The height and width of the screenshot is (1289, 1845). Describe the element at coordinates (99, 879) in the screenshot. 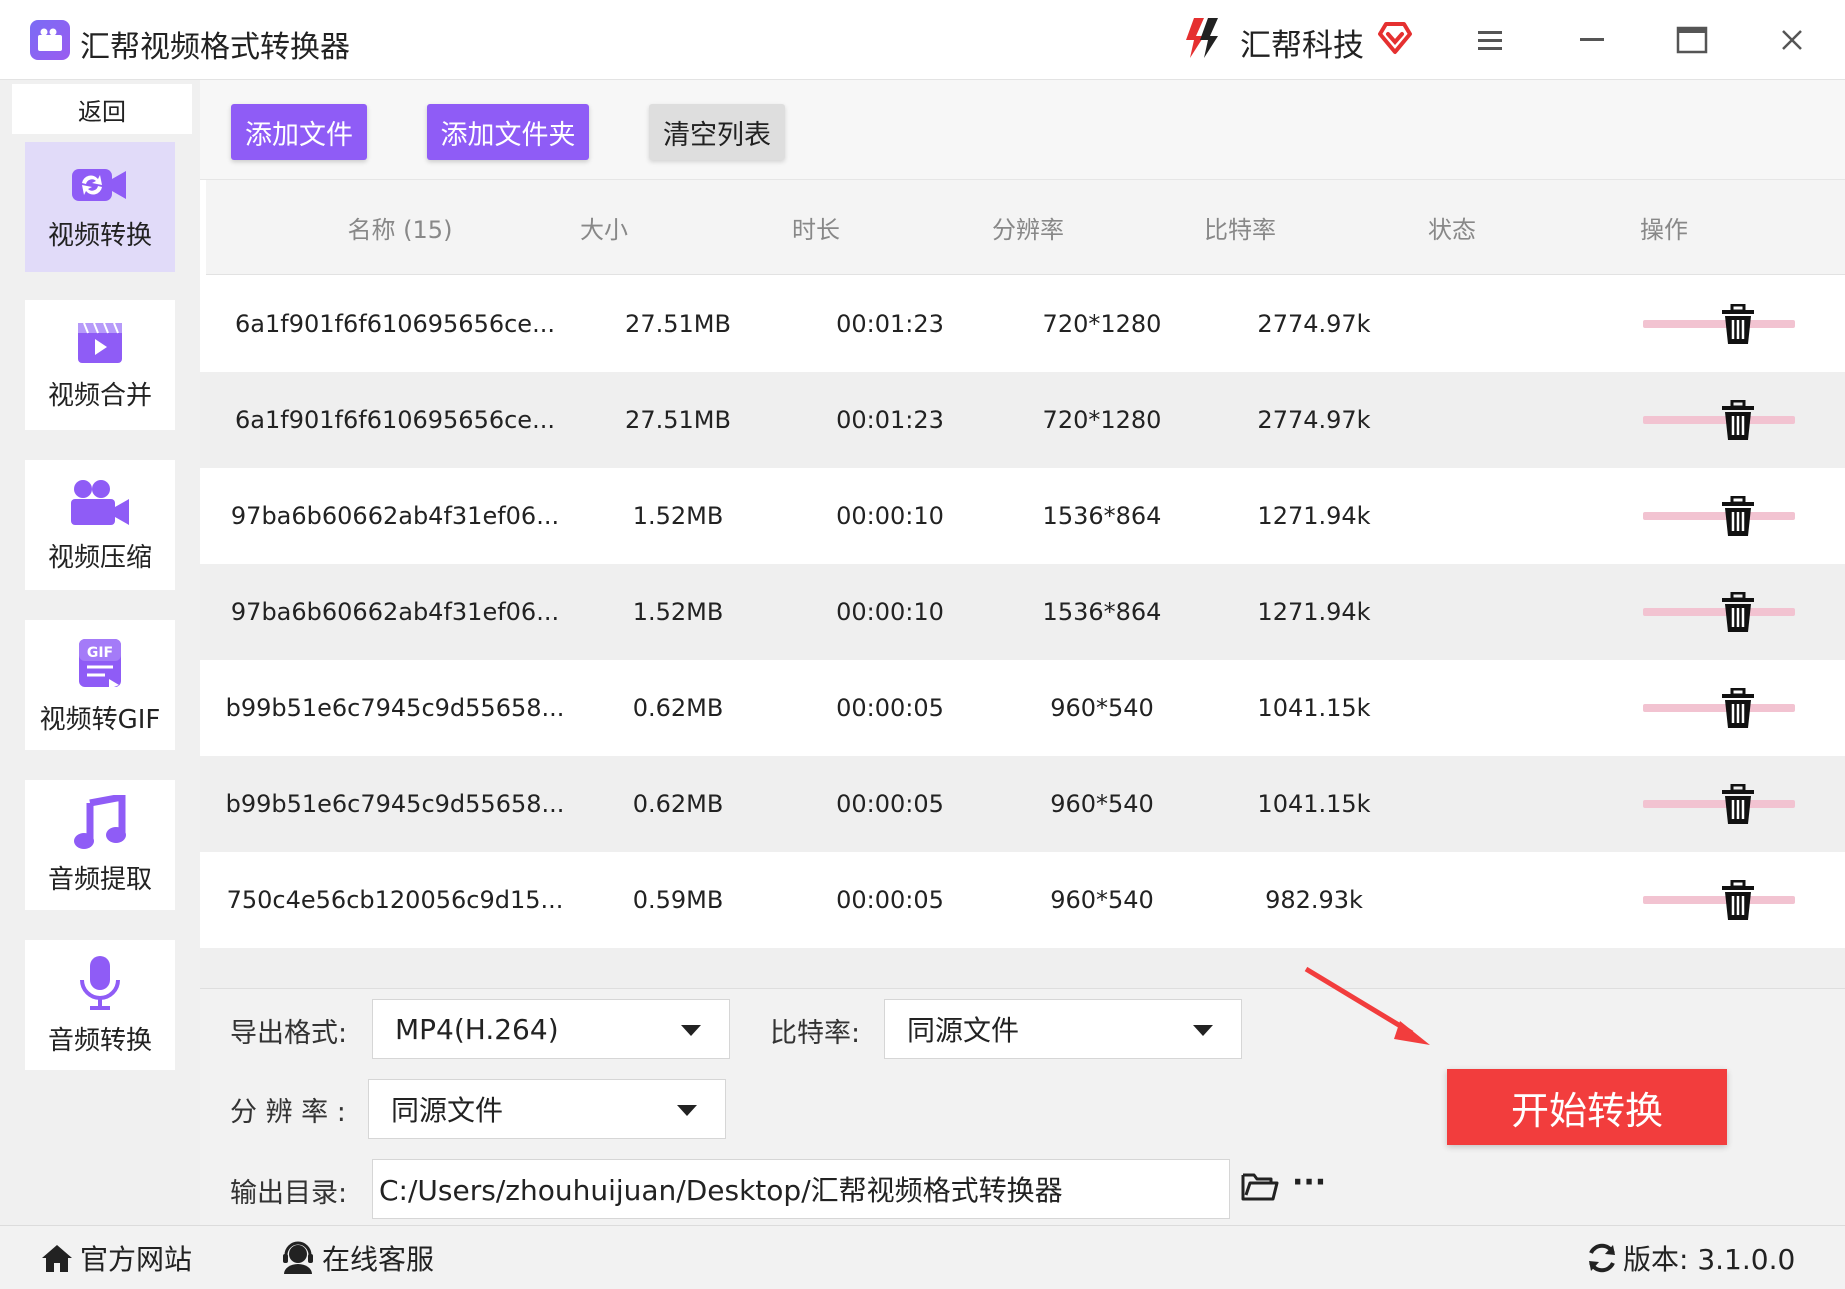

I see `sidebar-item-label: 音频提取` at that location.